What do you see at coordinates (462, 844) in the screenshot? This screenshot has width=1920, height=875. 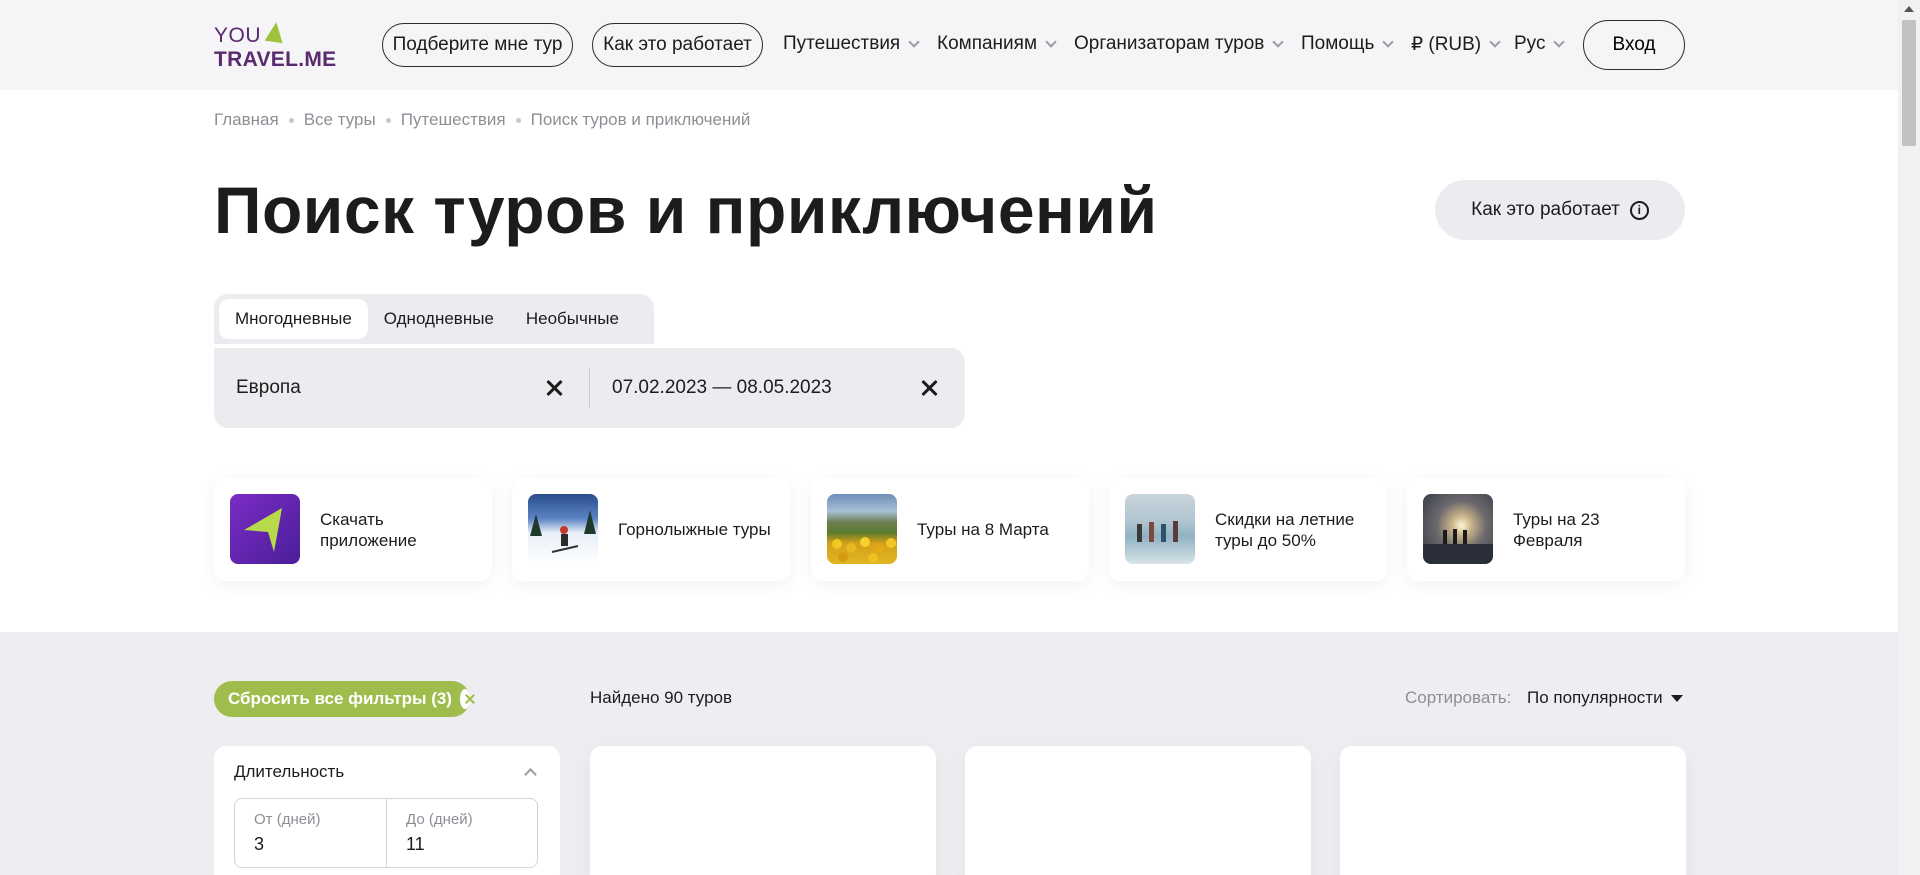 I see `duration-to-value: 11` at bounding box center [462, 844].